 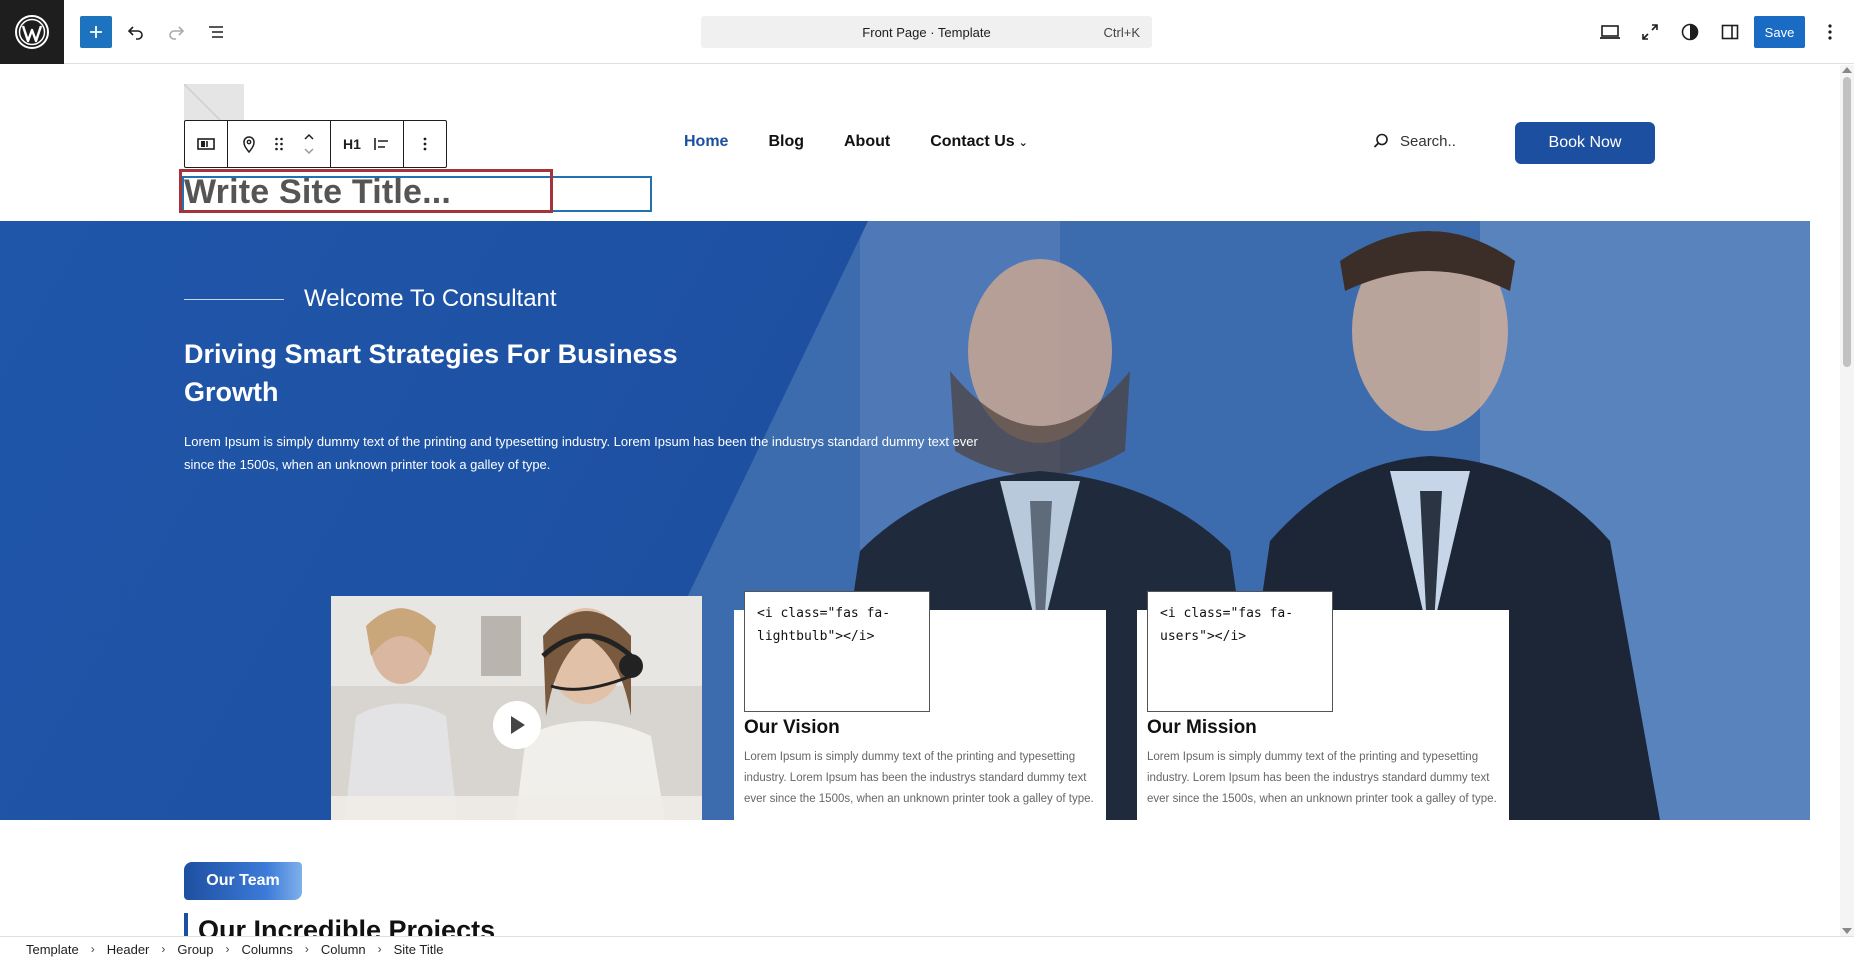 What do you see at coordinates (243, 881) in the screenshot?
I see `our-team-badge: Our Team` at bounding box center [243, 881].